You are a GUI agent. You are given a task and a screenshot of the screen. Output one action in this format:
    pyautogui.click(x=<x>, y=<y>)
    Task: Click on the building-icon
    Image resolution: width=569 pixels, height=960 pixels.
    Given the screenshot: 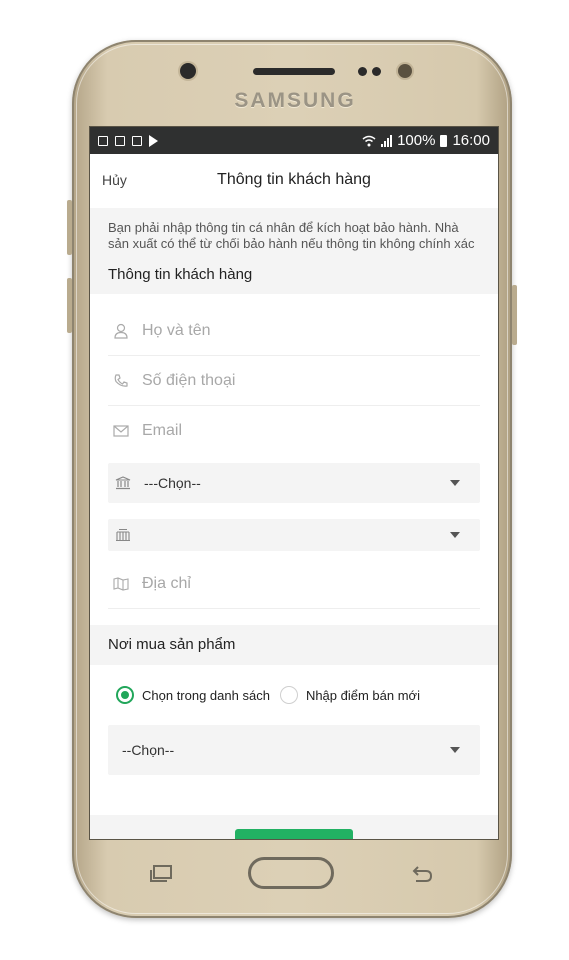 What is the action you would take?
    pyautogui.click(x=123, y=483)
    